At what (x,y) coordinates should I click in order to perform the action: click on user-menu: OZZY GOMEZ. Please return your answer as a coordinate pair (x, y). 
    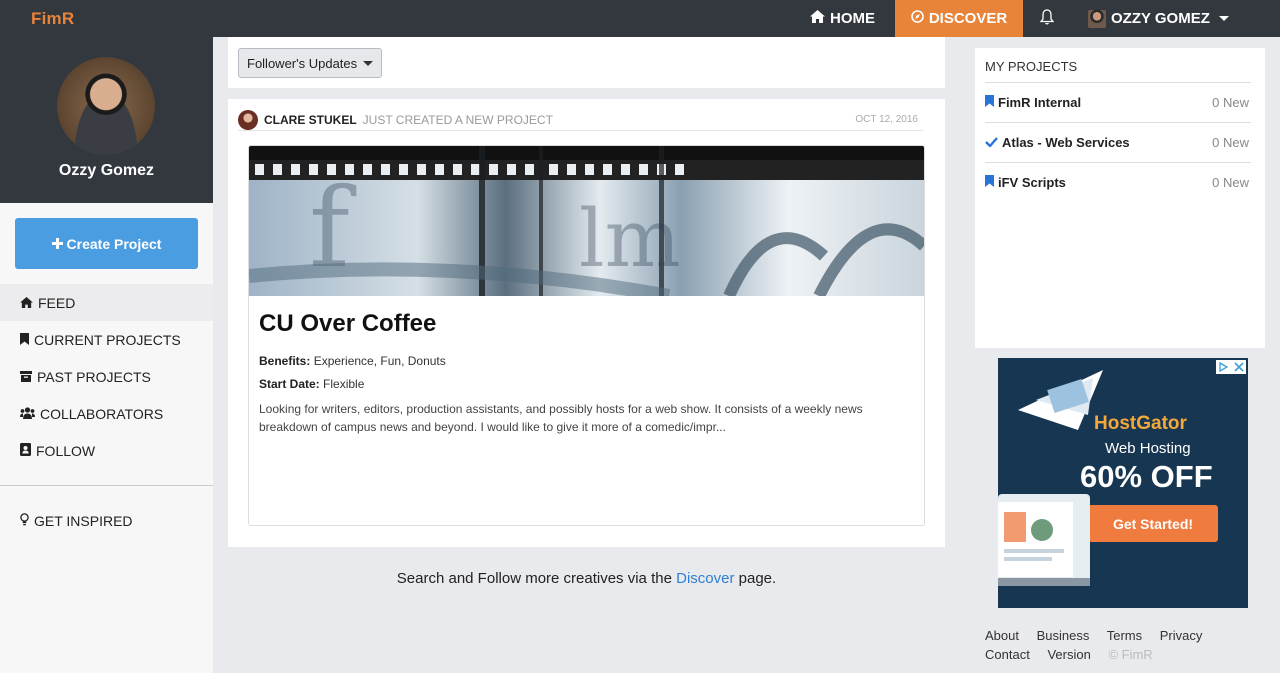
    Looking at the image, I should click on (1158, 18).